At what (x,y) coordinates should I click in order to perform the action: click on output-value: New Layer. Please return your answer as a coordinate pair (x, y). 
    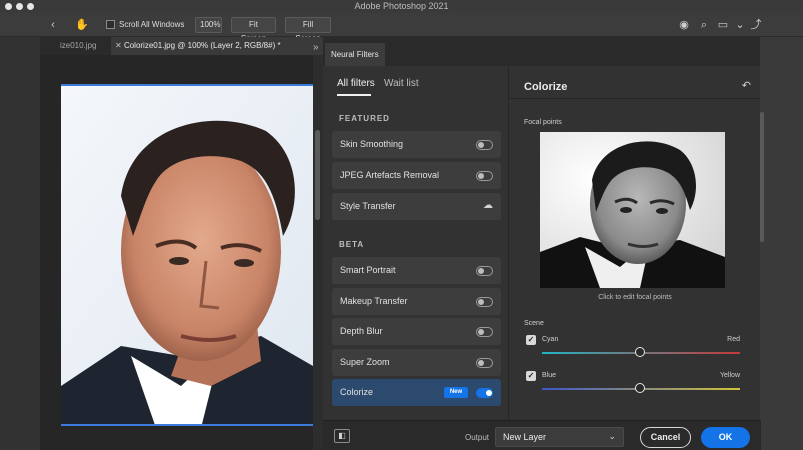
    Looking at the image, I should click on (525, 437).